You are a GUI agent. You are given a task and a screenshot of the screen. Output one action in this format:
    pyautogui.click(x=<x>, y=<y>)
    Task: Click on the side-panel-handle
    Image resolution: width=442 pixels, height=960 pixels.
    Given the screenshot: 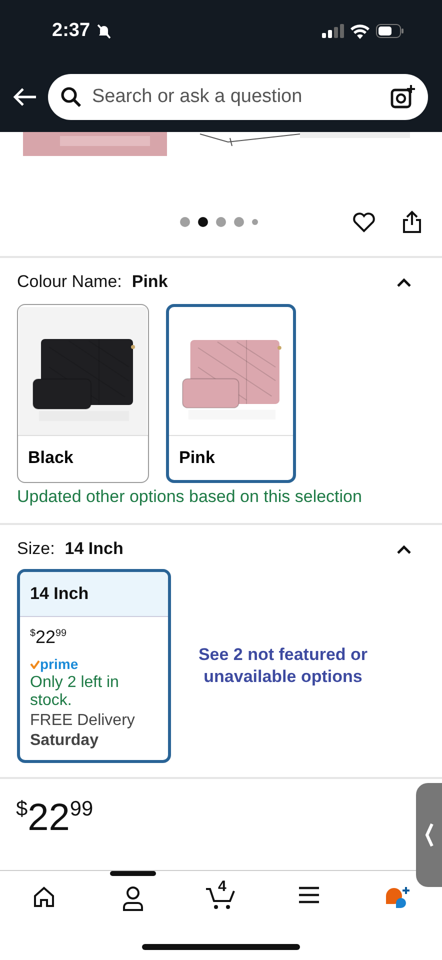 What is the action you would take?
    pyautogui.click(x=429, y=835)
    